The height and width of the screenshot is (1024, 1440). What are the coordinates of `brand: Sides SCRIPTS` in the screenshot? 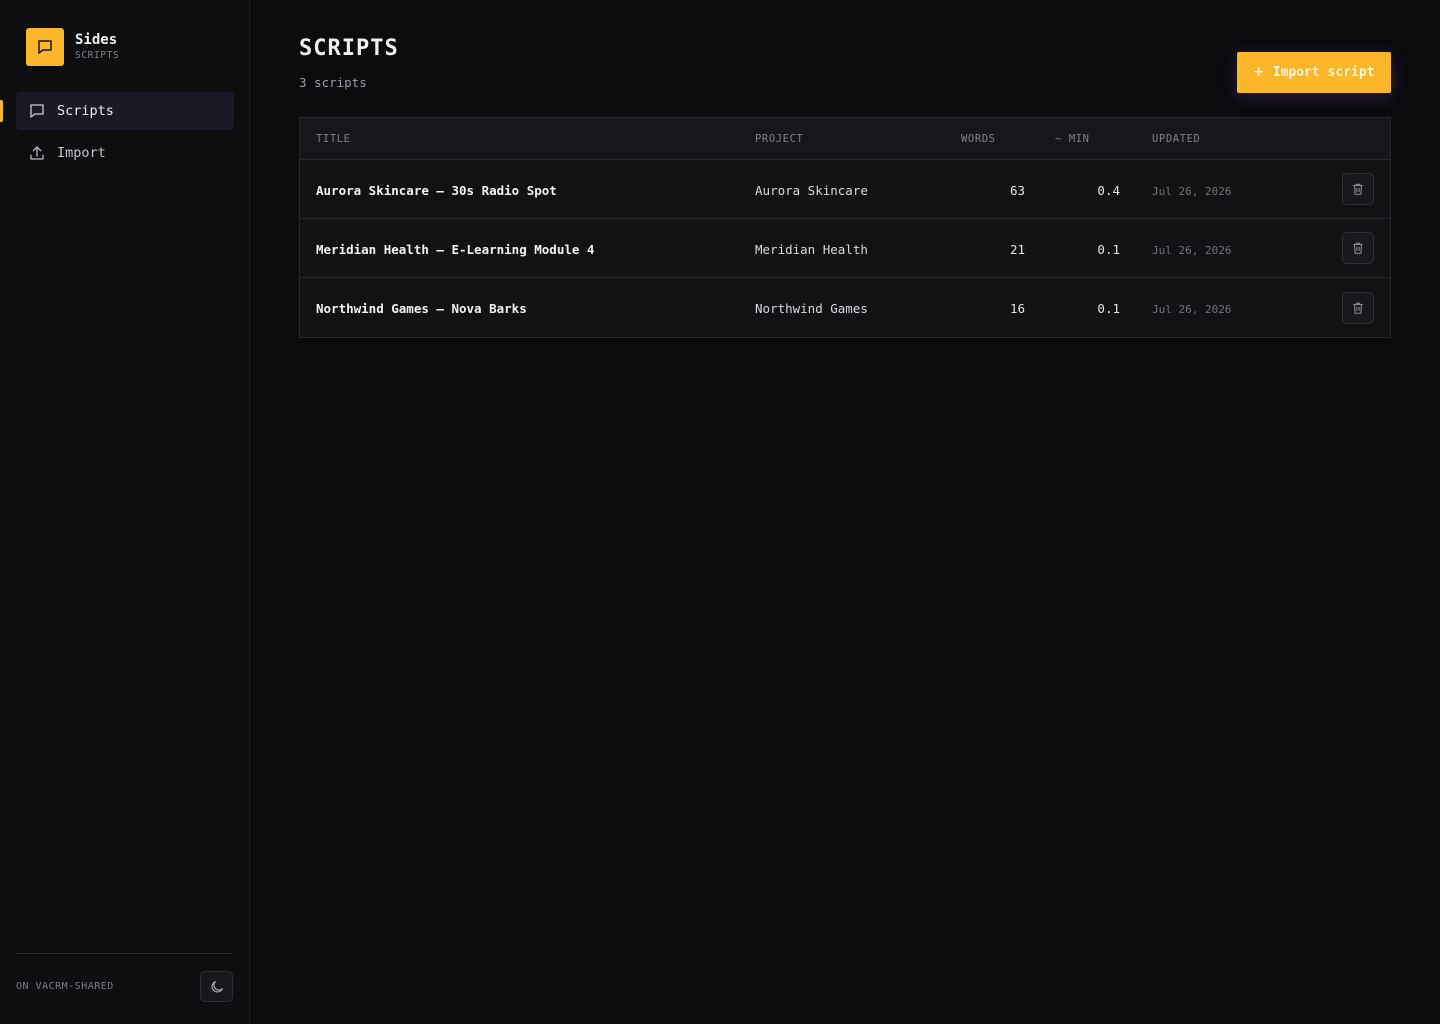 It's located at (72, 47).